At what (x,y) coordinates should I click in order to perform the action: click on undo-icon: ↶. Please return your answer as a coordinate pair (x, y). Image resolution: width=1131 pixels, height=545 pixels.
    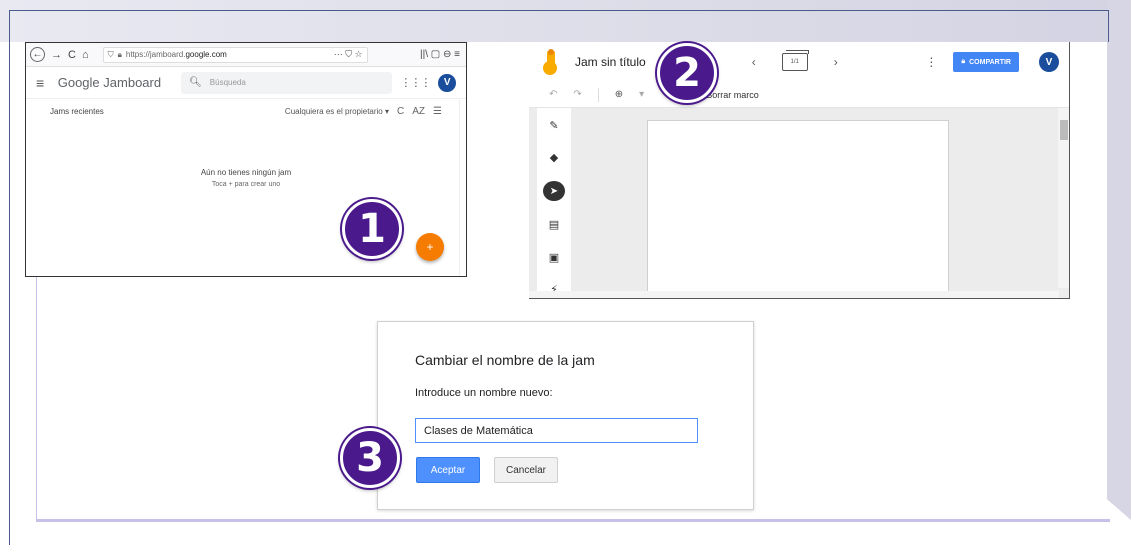
    Looking at the image, I should click on (553, 94).